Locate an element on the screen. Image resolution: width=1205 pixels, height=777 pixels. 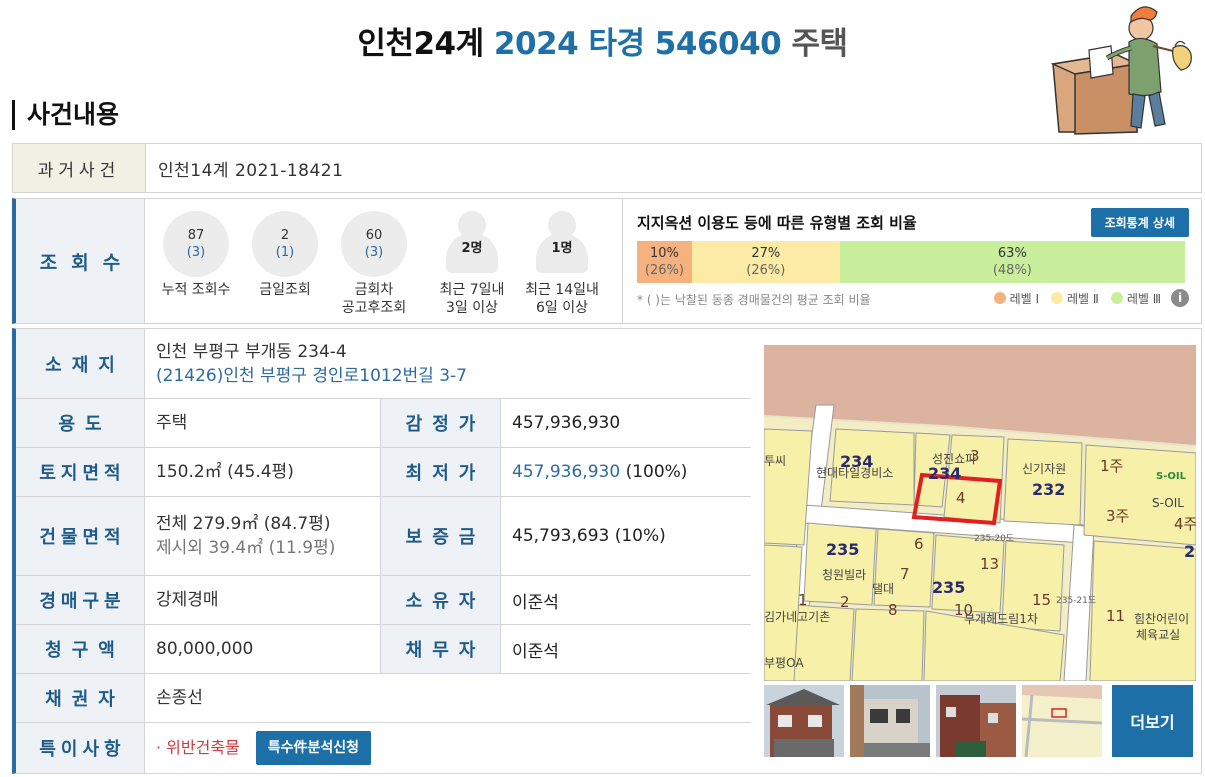
legend-level1: 레벨 Ⅰ is located at coordinates (1024, 298).